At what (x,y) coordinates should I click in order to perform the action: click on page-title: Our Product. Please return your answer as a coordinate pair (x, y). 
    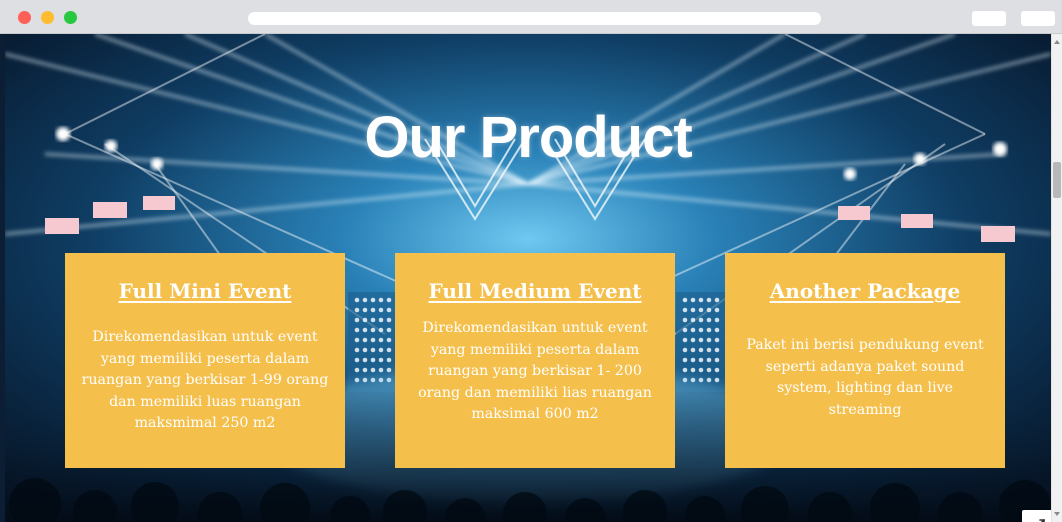
    Looking at the image, I should click on (528, 137).